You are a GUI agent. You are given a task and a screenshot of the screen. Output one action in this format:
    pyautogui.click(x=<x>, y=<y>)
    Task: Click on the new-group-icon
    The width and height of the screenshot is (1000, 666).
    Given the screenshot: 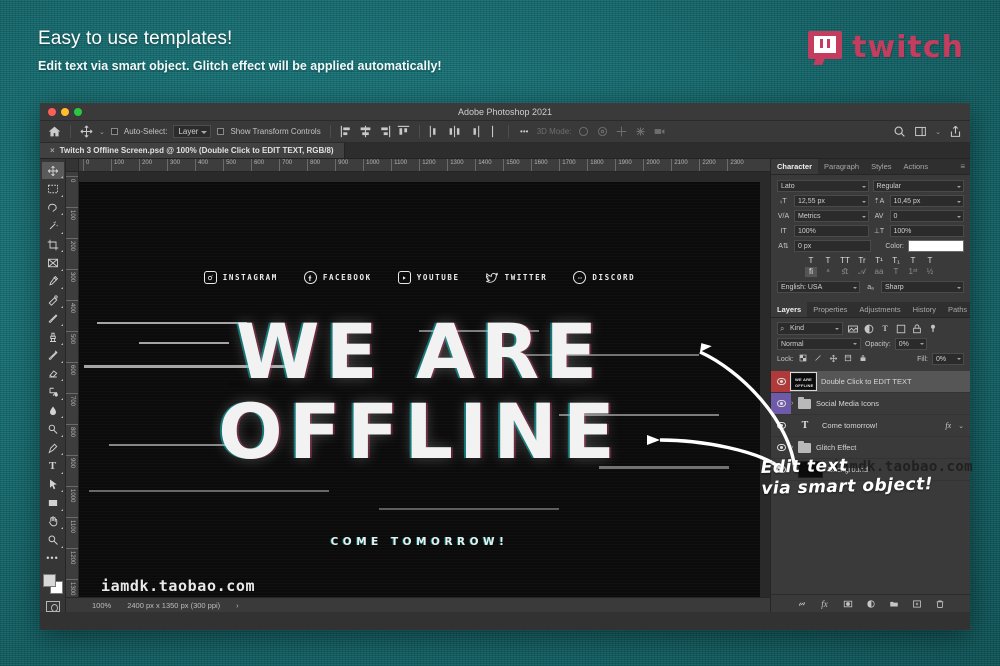 What is the action you would take?
    pyautogui.click(x=893, y=603)
    